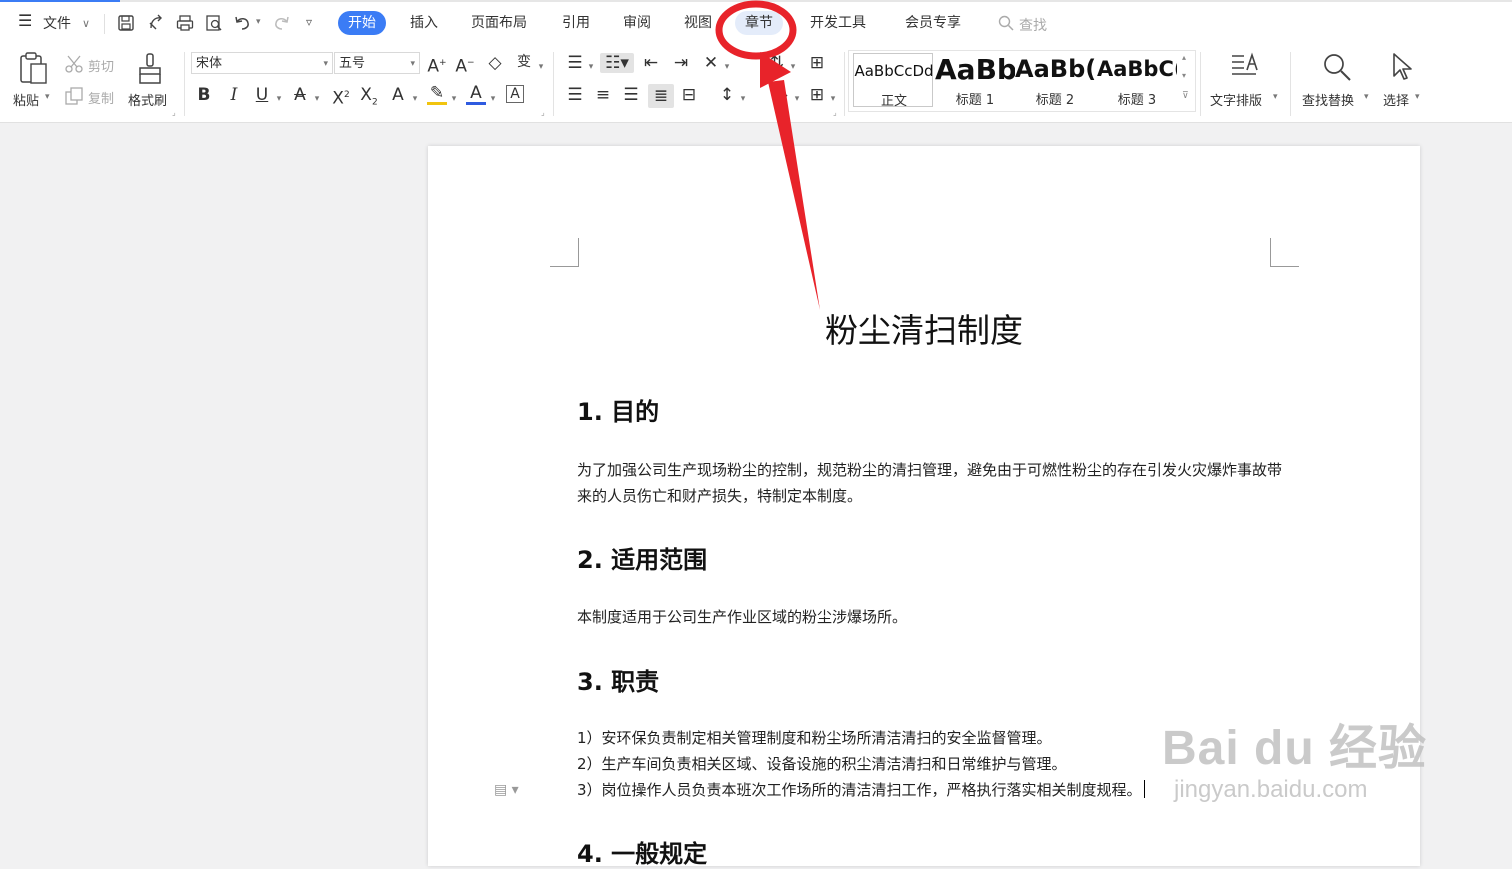  I want to click on align-center-icon: ≡, so click(603, 95).